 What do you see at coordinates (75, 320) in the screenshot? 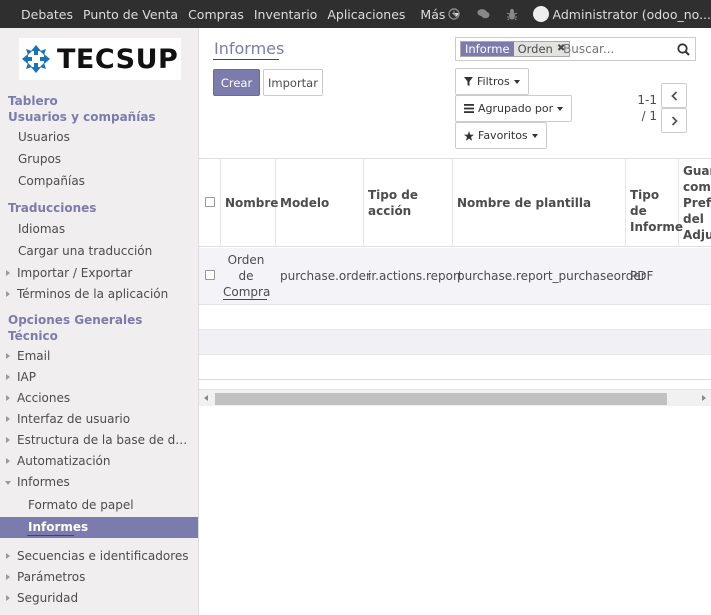
I see `sidebar-section-opciones-generales: Opciones Generales` at bounding box center [75, 320].